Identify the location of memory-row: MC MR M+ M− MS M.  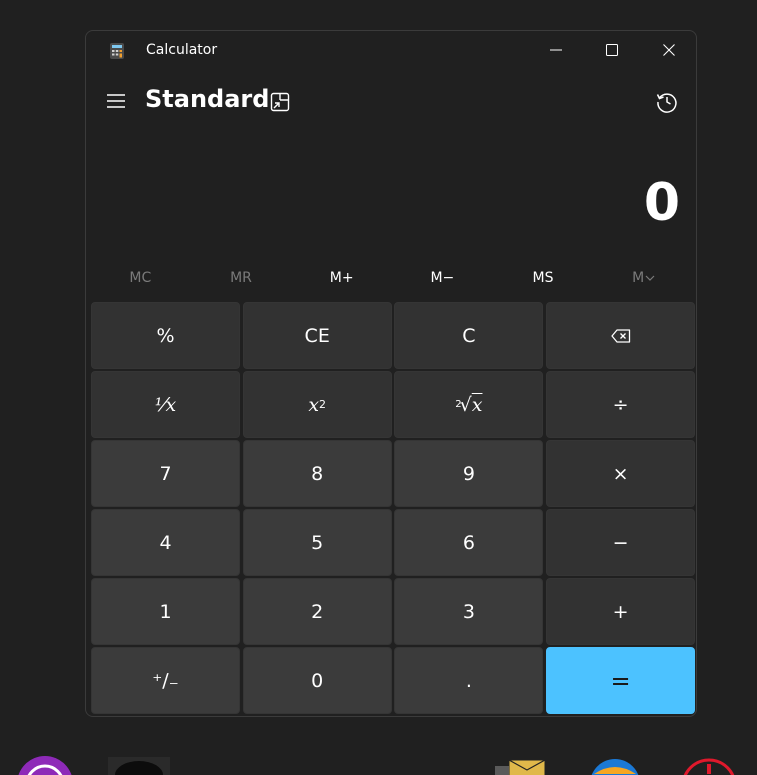
(392, 278).